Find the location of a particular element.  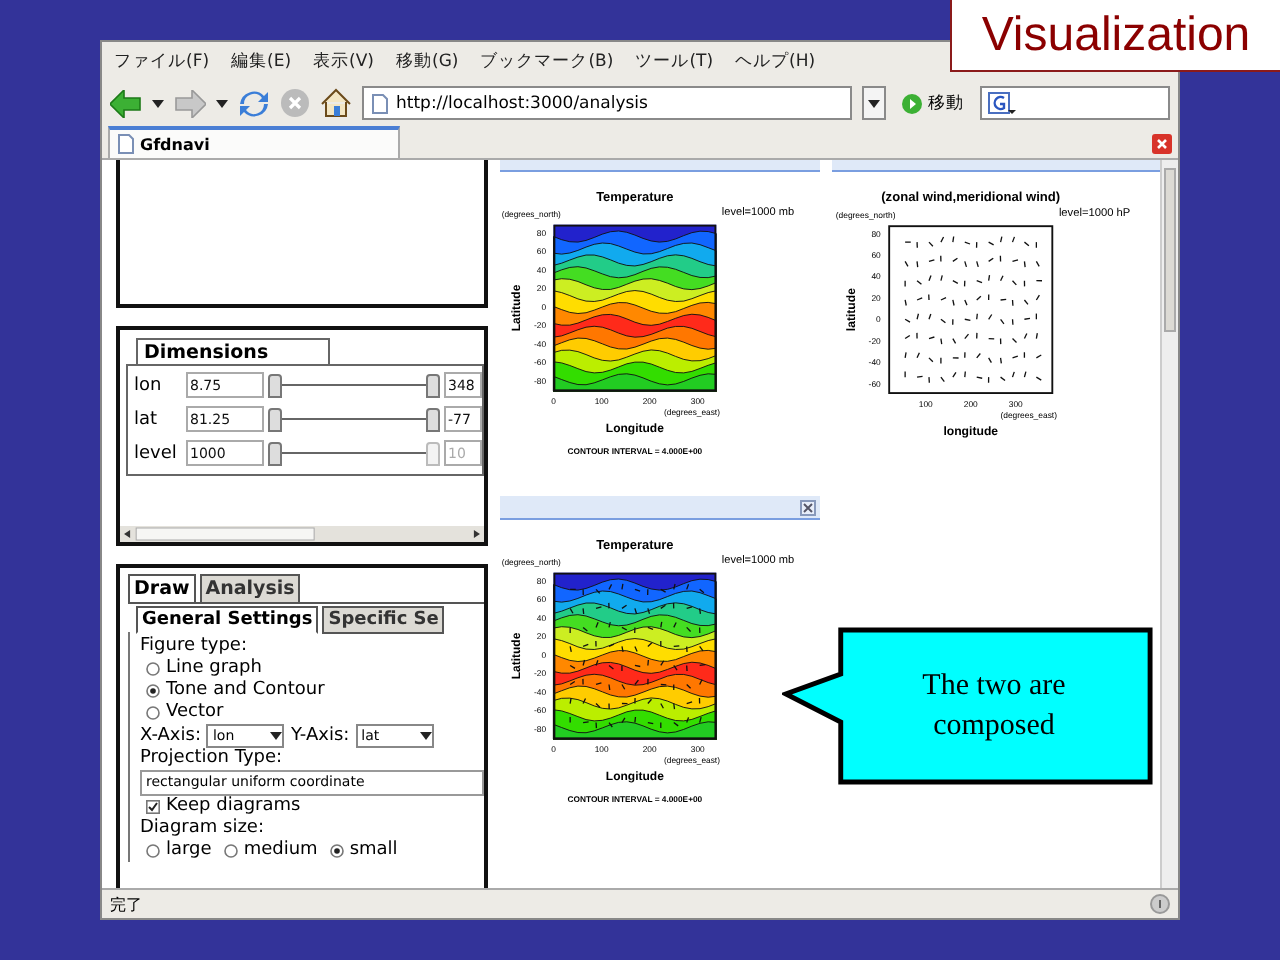

panel-tab: Draw is located at coordinates (162, 589).